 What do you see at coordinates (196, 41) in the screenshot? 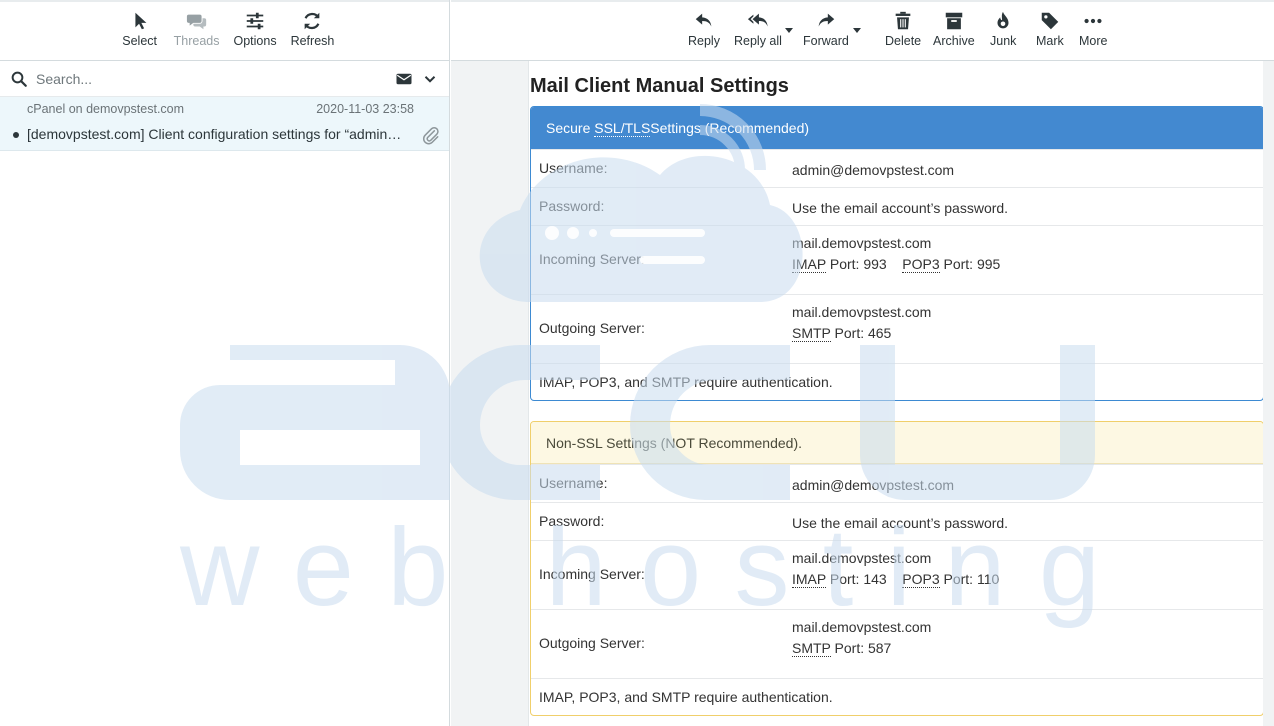
I see `threads-label: Threads` at bounding box center [196, 41].